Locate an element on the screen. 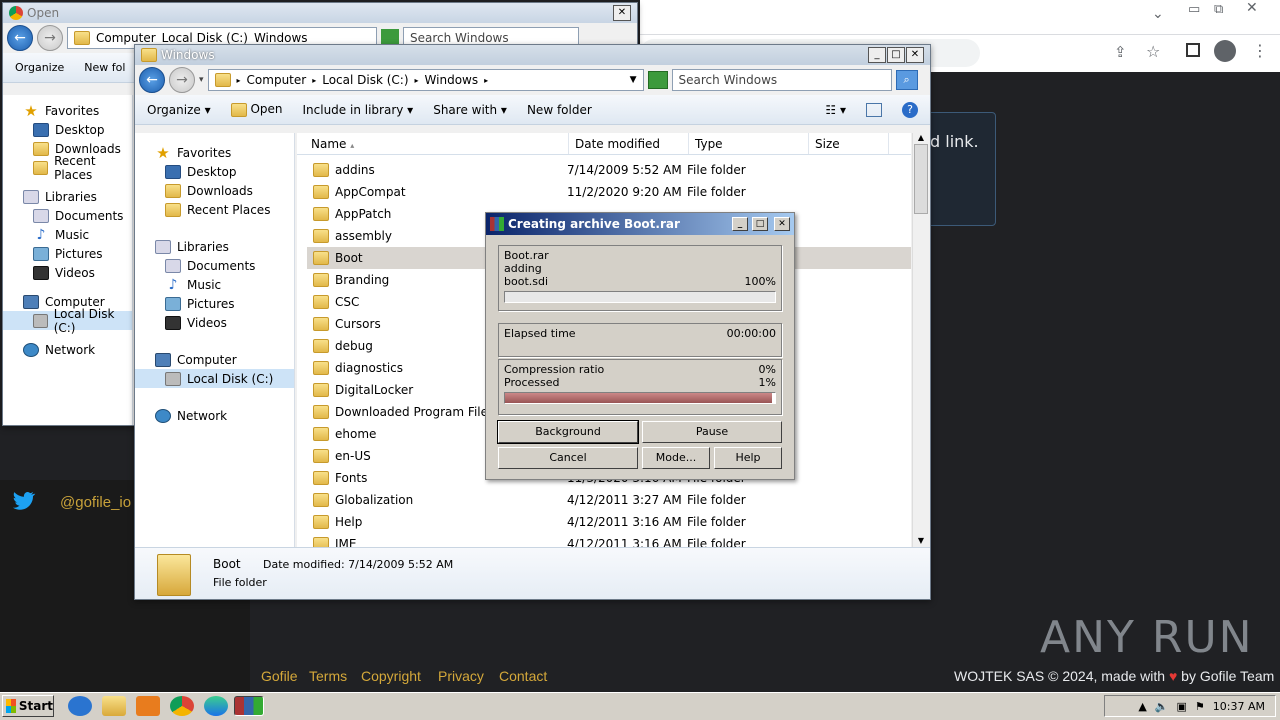 The image size is (1280, 720). preview-pane-icon is located at coordinates (874, 109).